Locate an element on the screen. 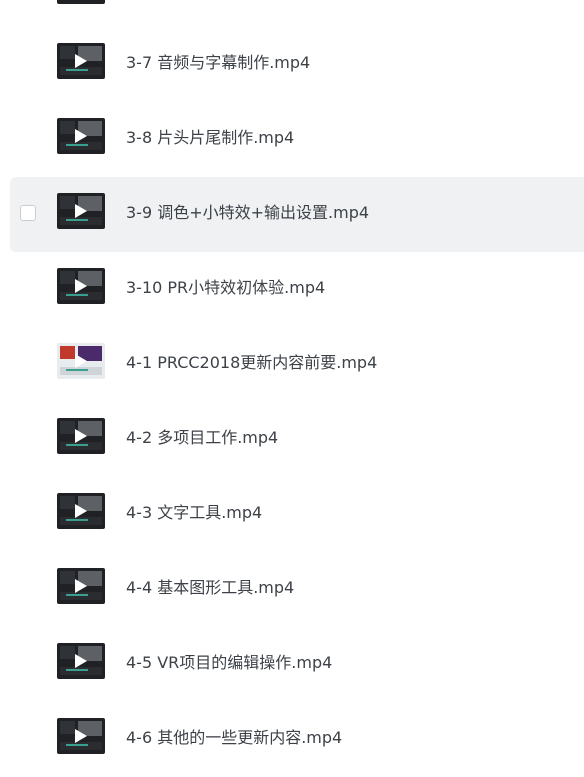 This screenshot has width=584, height=777. file-row: 4-5 VR项目的编辑操作.mp4 is located at coordinates (292, 664).